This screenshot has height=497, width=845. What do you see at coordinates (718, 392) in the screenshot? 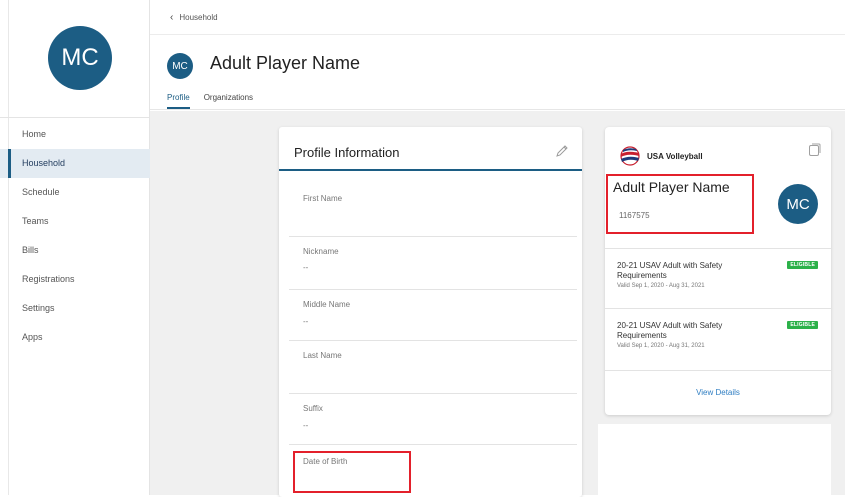
I see `view-details-link: View Details` at bounding box center [718, 392].